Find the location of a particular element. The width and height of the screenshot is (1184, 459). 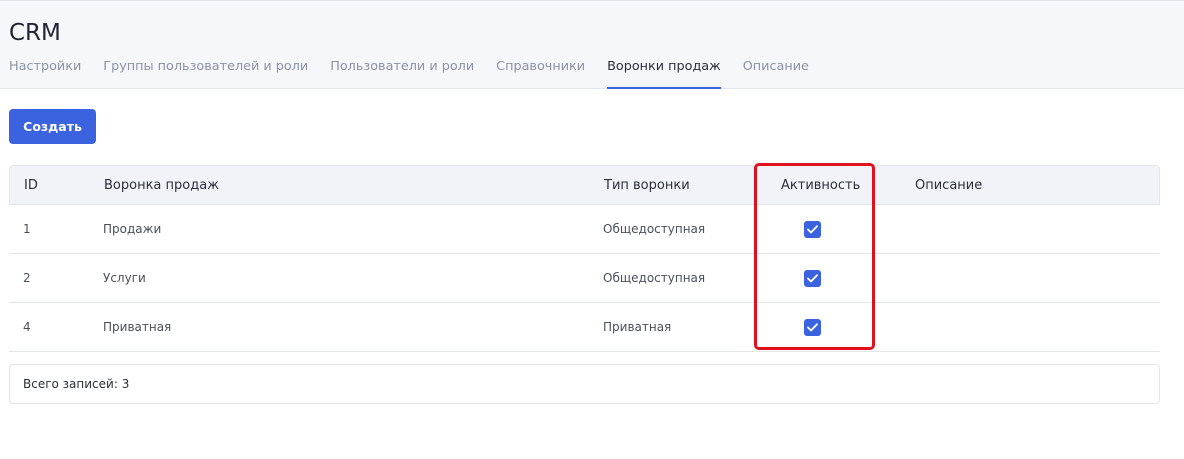

tab-settings: Настройки is located at coordinates (45, 73).